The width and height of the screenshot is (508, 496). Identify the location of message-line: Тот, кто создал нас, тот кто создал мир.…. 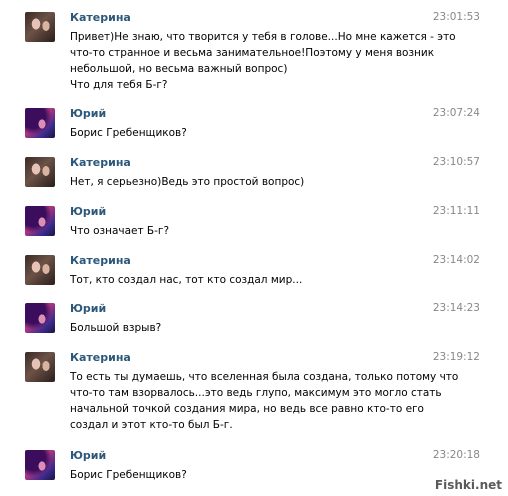
(186, 280).